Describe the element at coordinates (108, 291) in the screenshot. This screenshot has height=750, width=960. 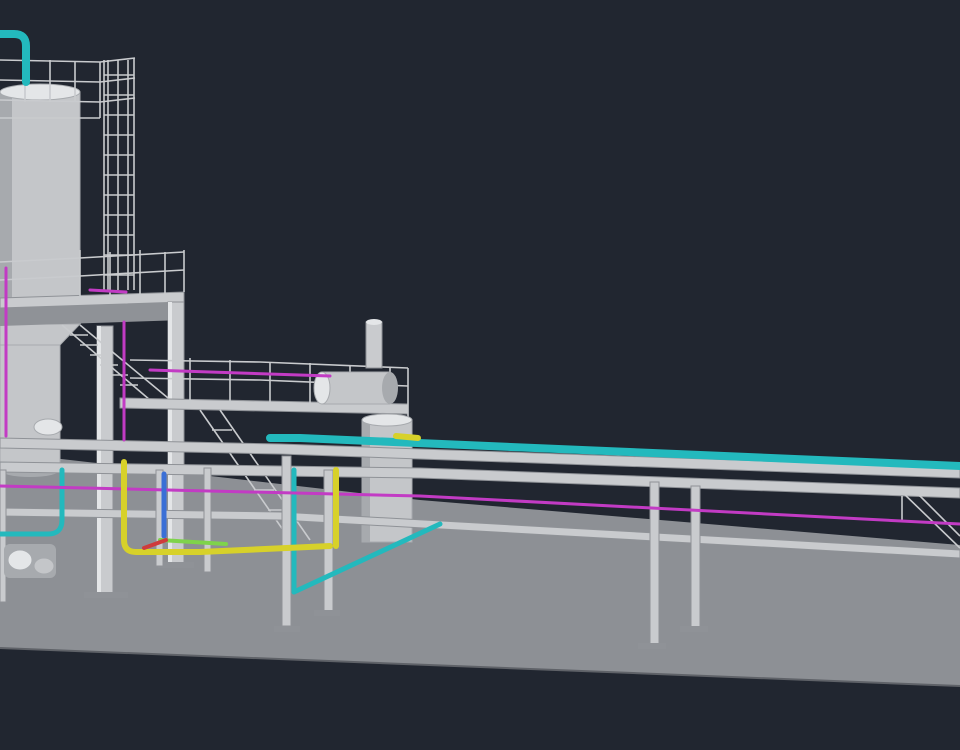
I see `magenta-short-pipe` at that location.